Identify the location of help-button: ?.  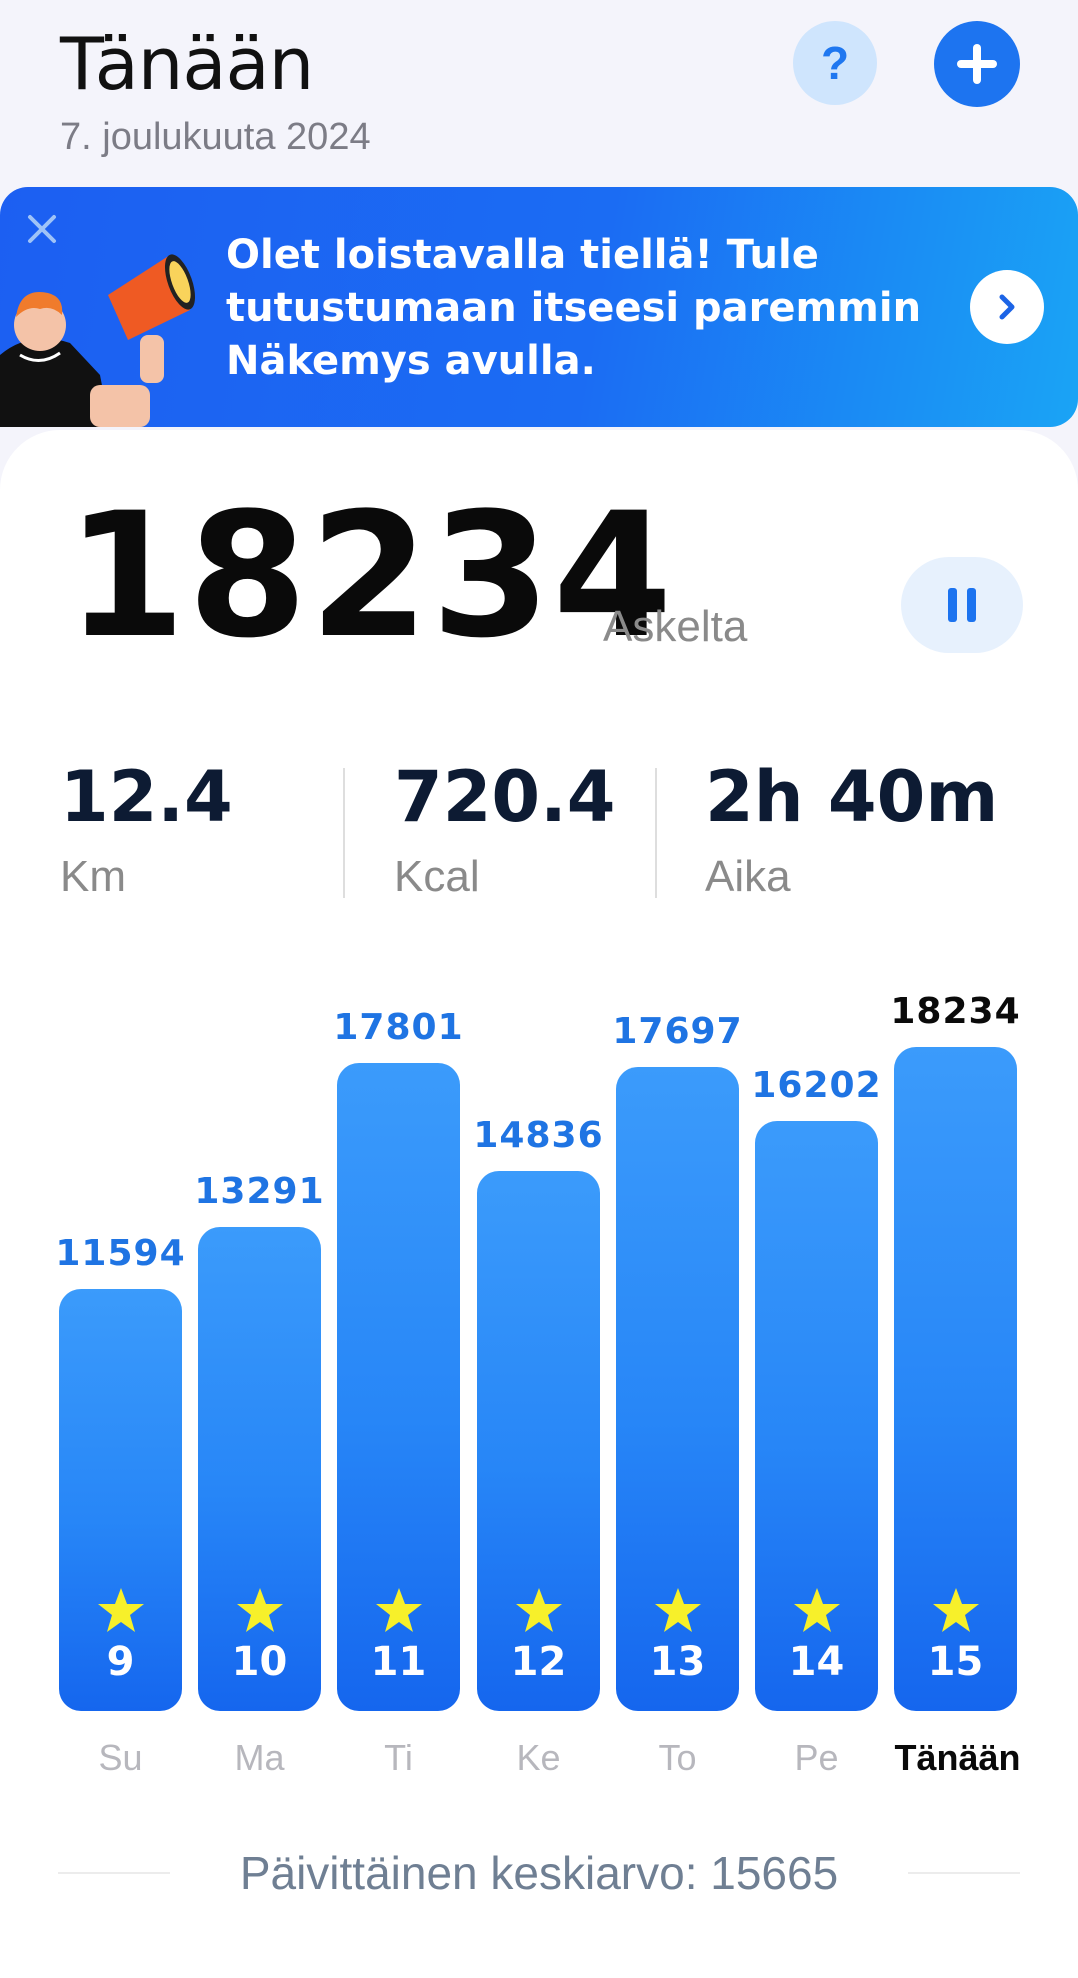
(835, 63).